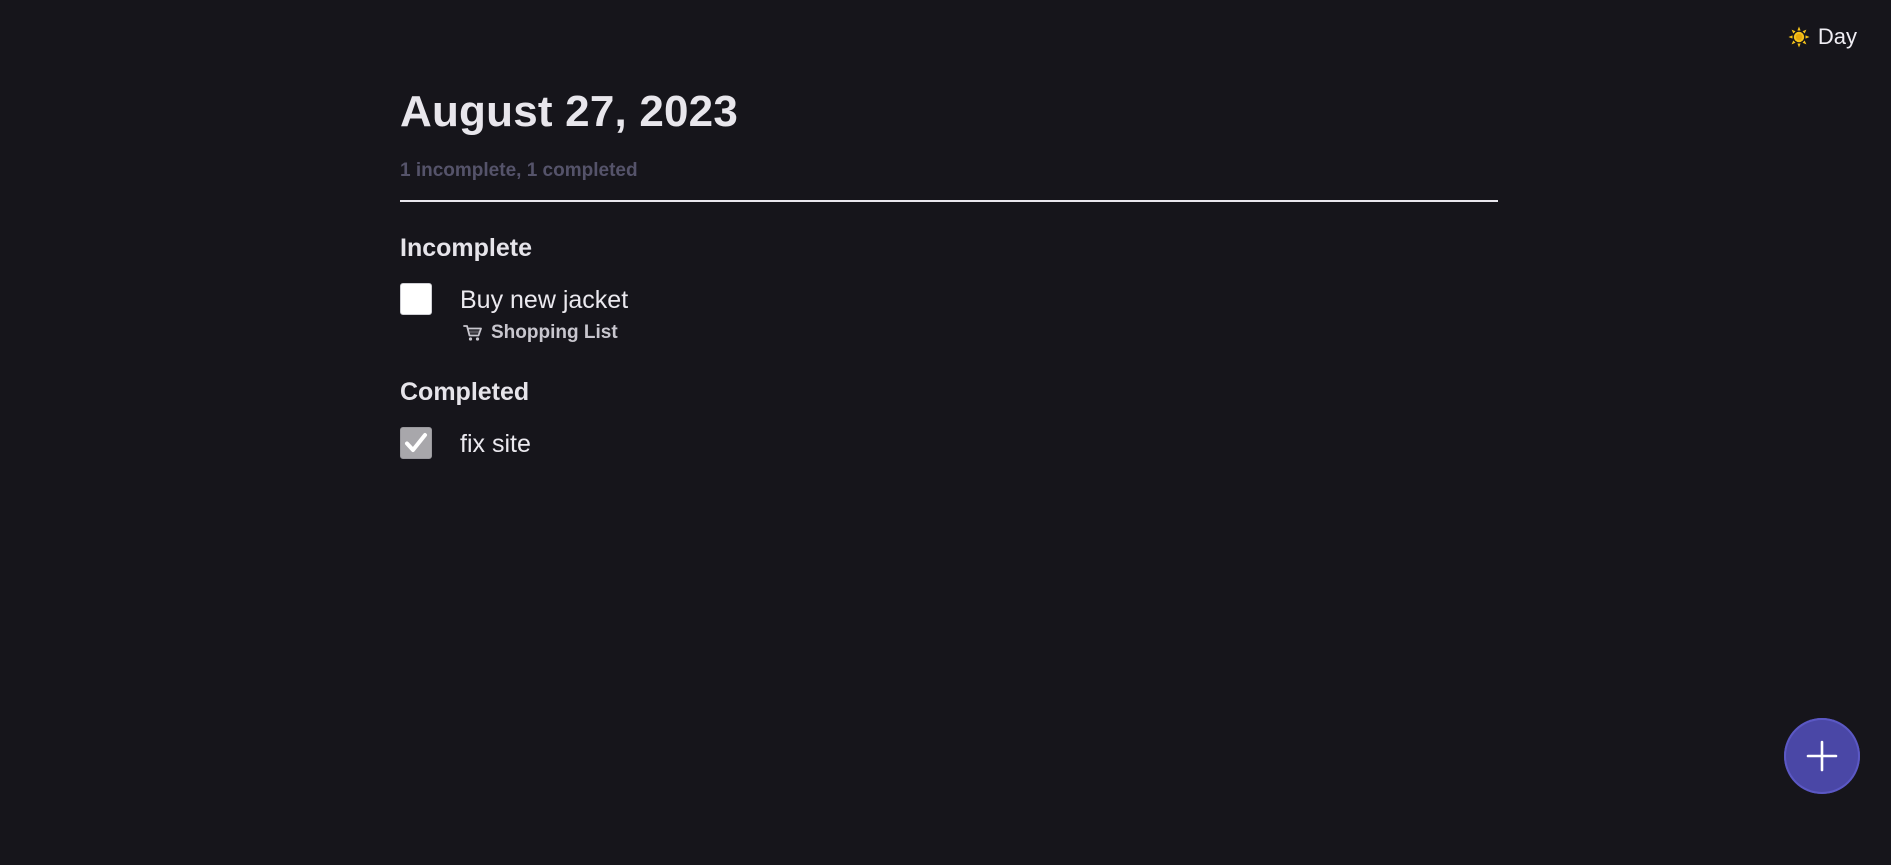 The width and height of the screenshot is (1891, 865). Describe the element at coordinates (465, 392) in the screenshot. I see `section-title-completed: Completed` at that location.